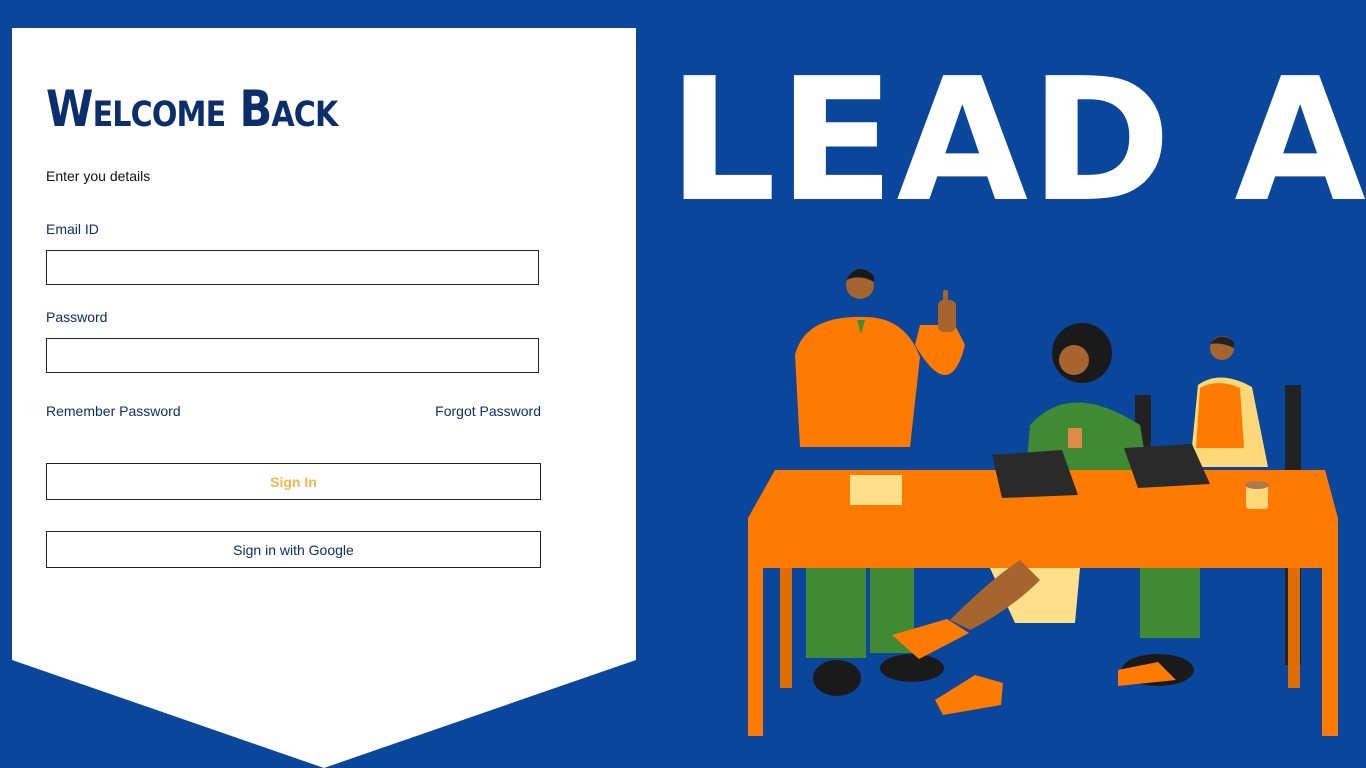 This screenshot has width=1366, height=768. Describe the element at coordinates (293, 481) in the screenshot. I see `sign-in-button: Sign In` at that location.